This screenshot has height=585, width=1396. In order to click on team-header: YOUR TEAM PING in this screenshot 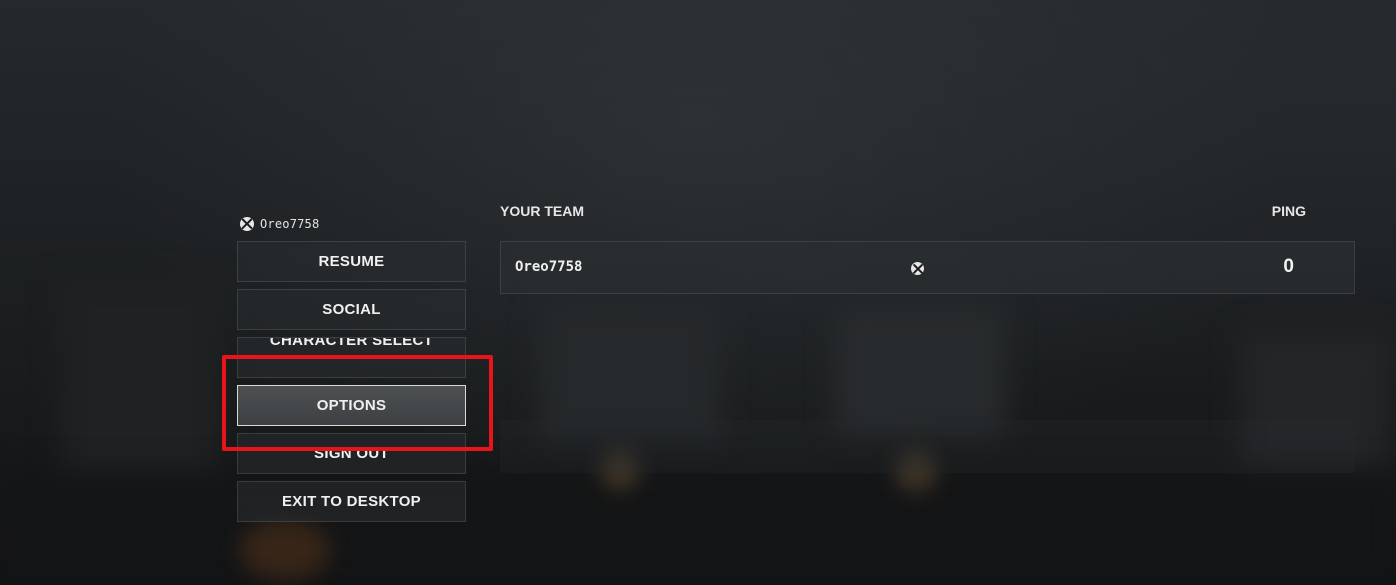, I will do `click(903, 212)`.